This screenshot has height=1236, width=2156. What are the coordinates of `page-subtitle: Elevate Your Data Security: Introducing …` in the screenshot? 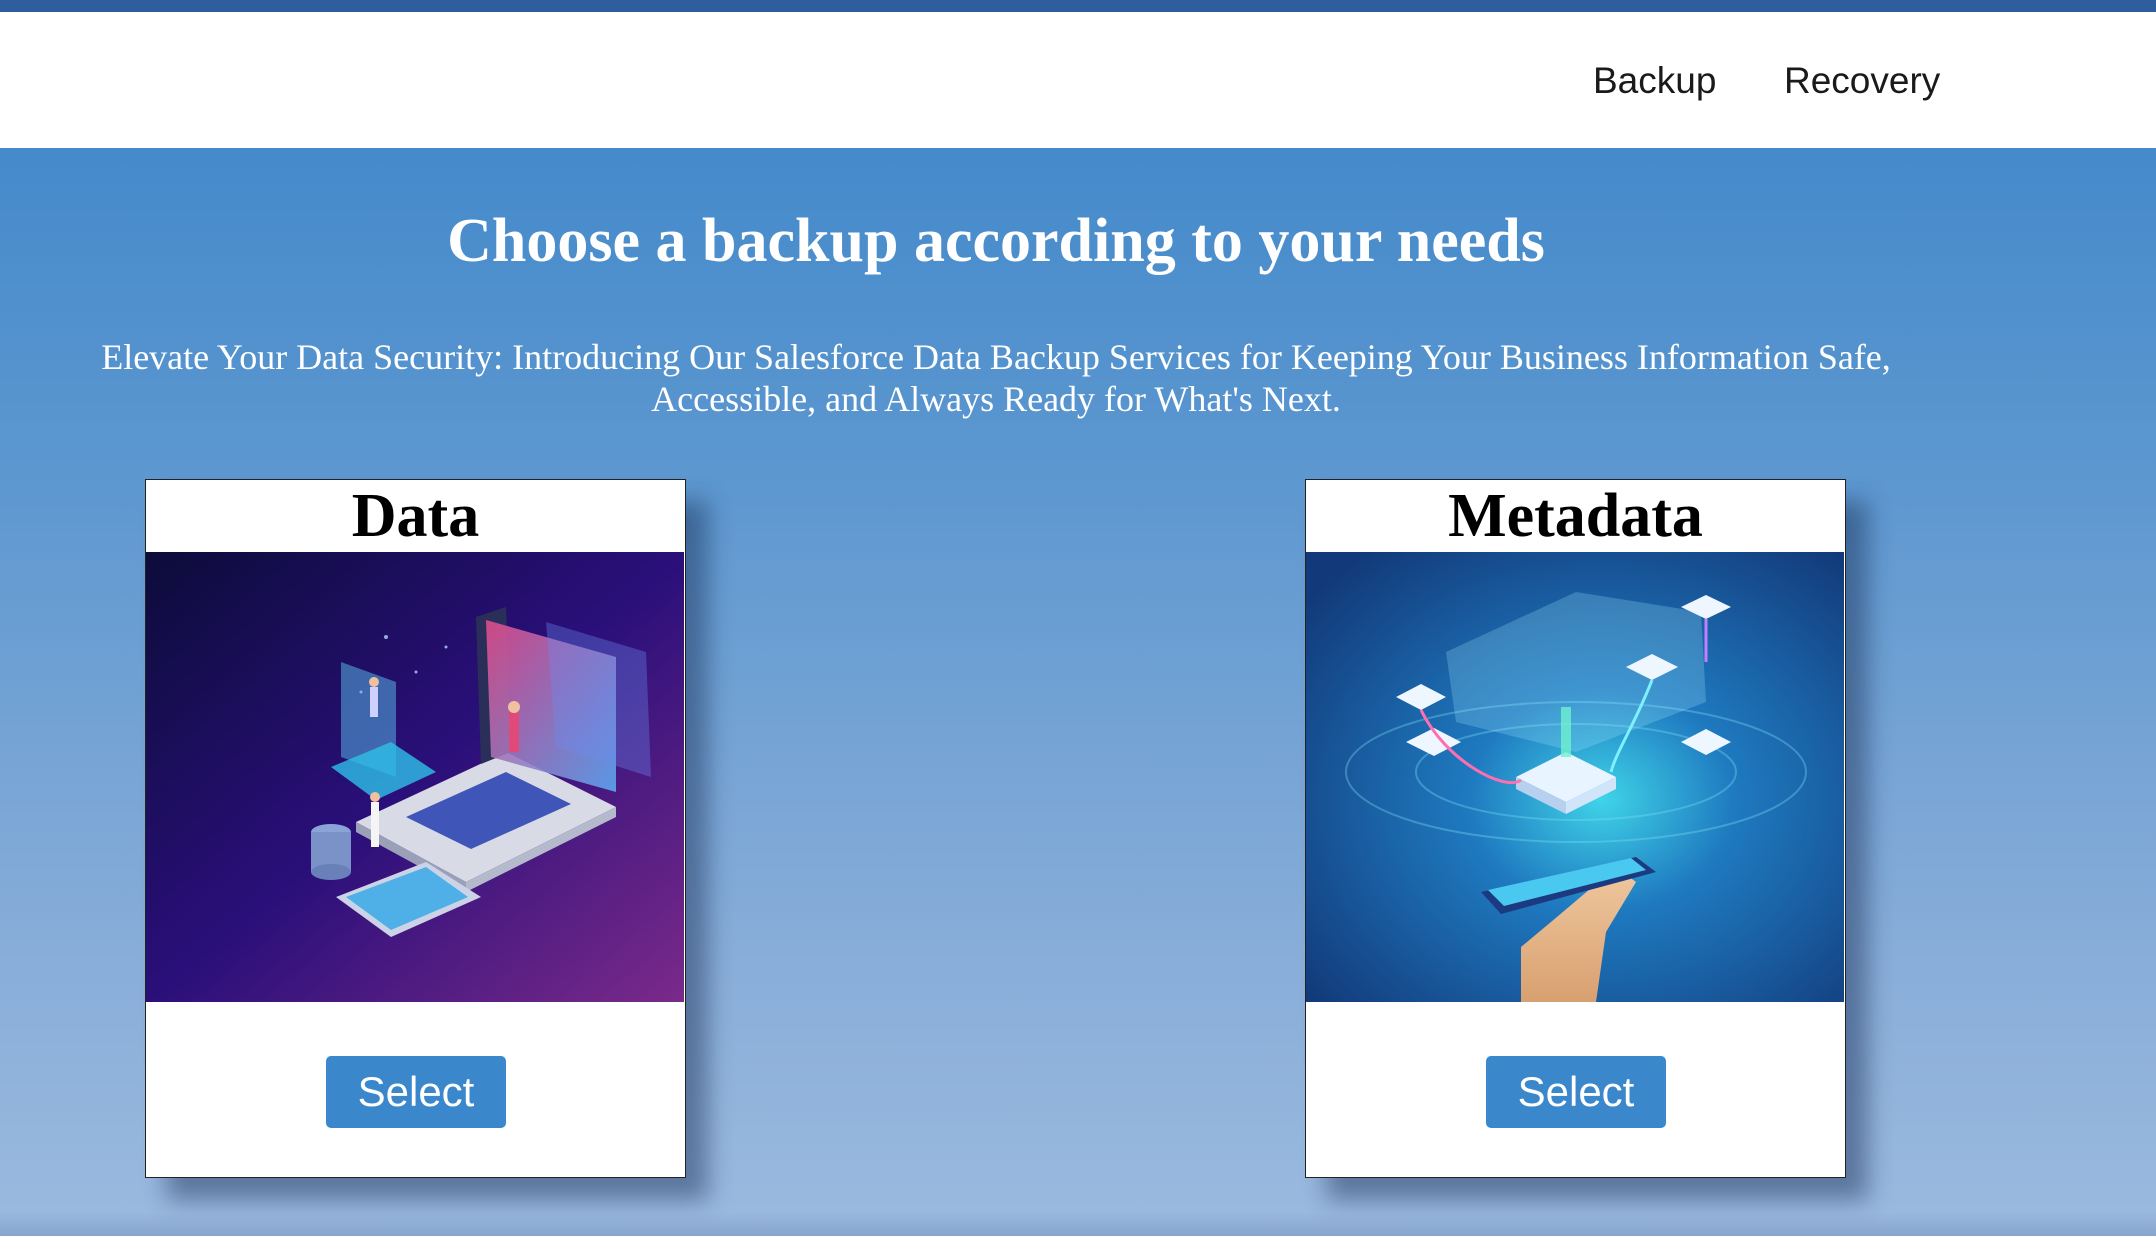 It's located at (996, 378).